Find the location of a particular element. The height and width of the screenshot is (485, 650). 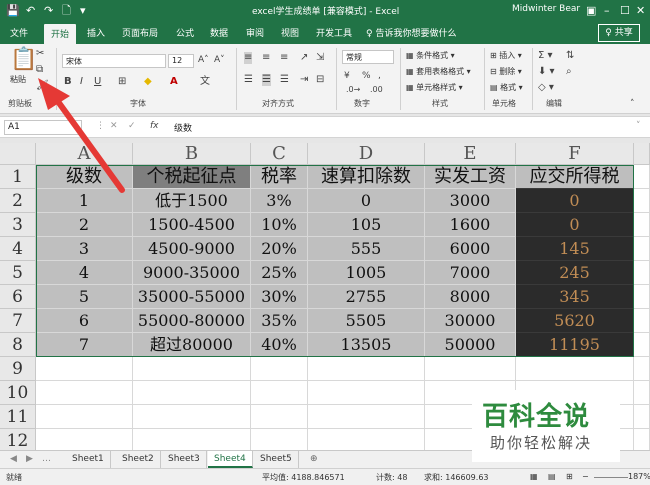

table-cell: 50000 is located at coordinates (470, 345).